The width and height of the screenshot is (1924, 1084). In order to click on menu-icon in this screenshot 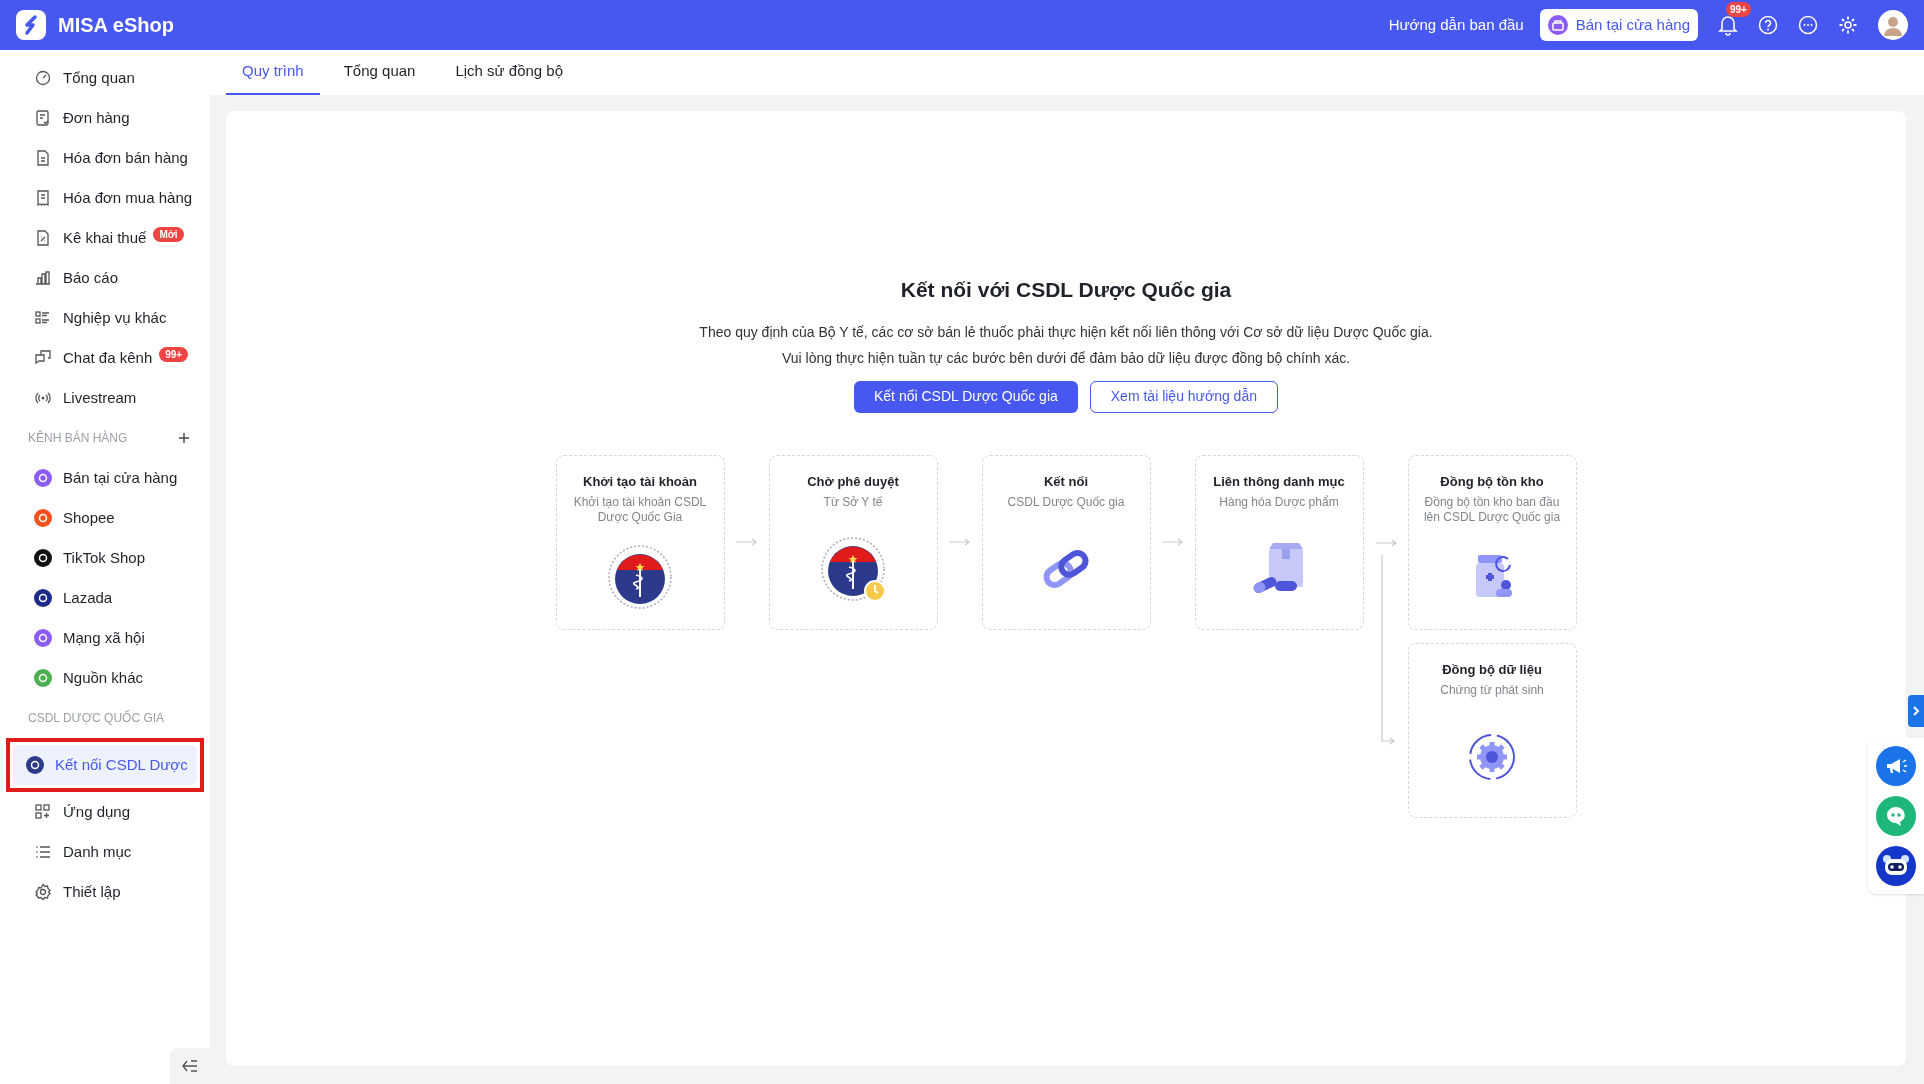, I will do `click(43, 852)`.